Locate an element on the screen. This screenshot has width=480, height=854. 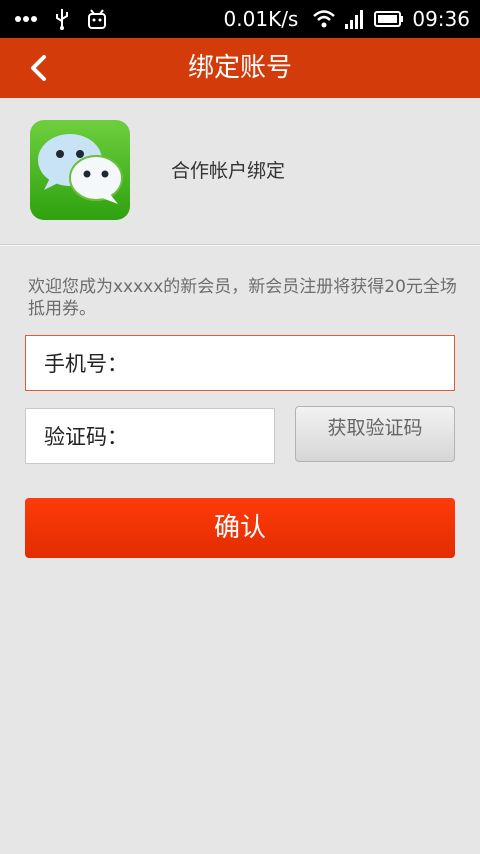
usb-icon is located at coordinates (62, 19).